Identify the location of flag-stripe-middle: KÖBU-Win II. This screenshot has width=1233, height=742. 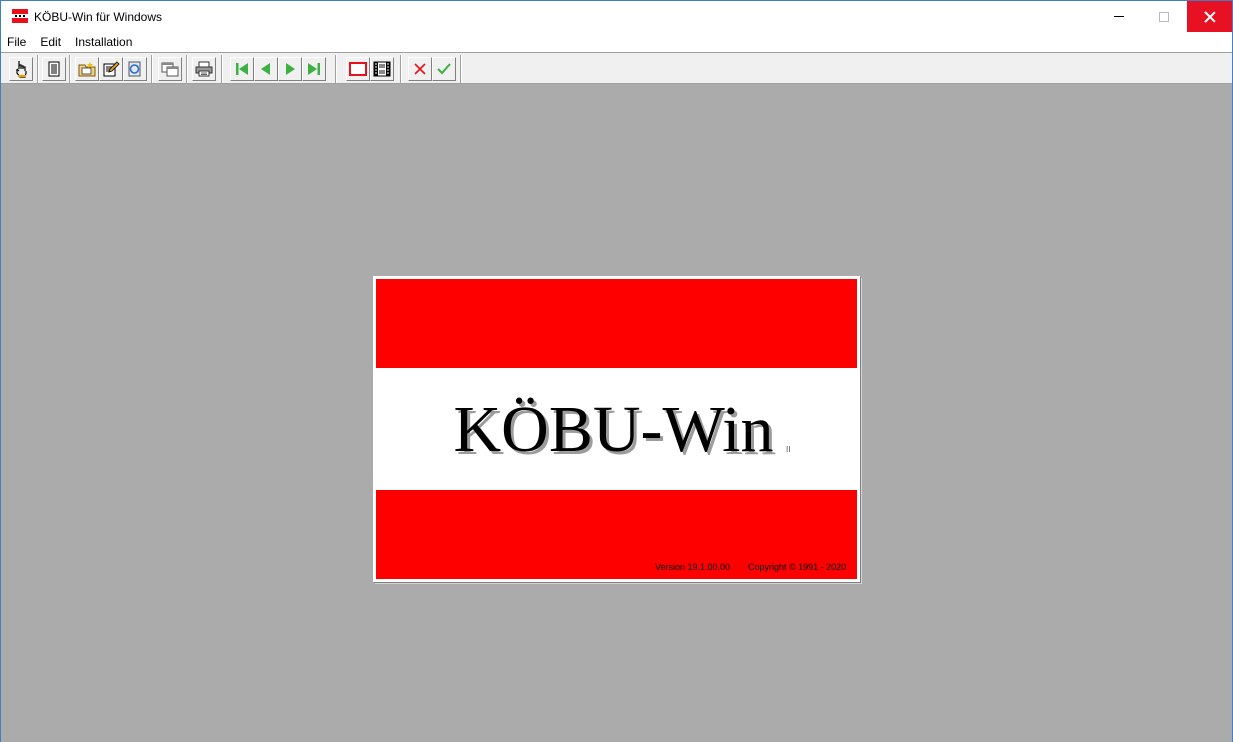
(616, 429).